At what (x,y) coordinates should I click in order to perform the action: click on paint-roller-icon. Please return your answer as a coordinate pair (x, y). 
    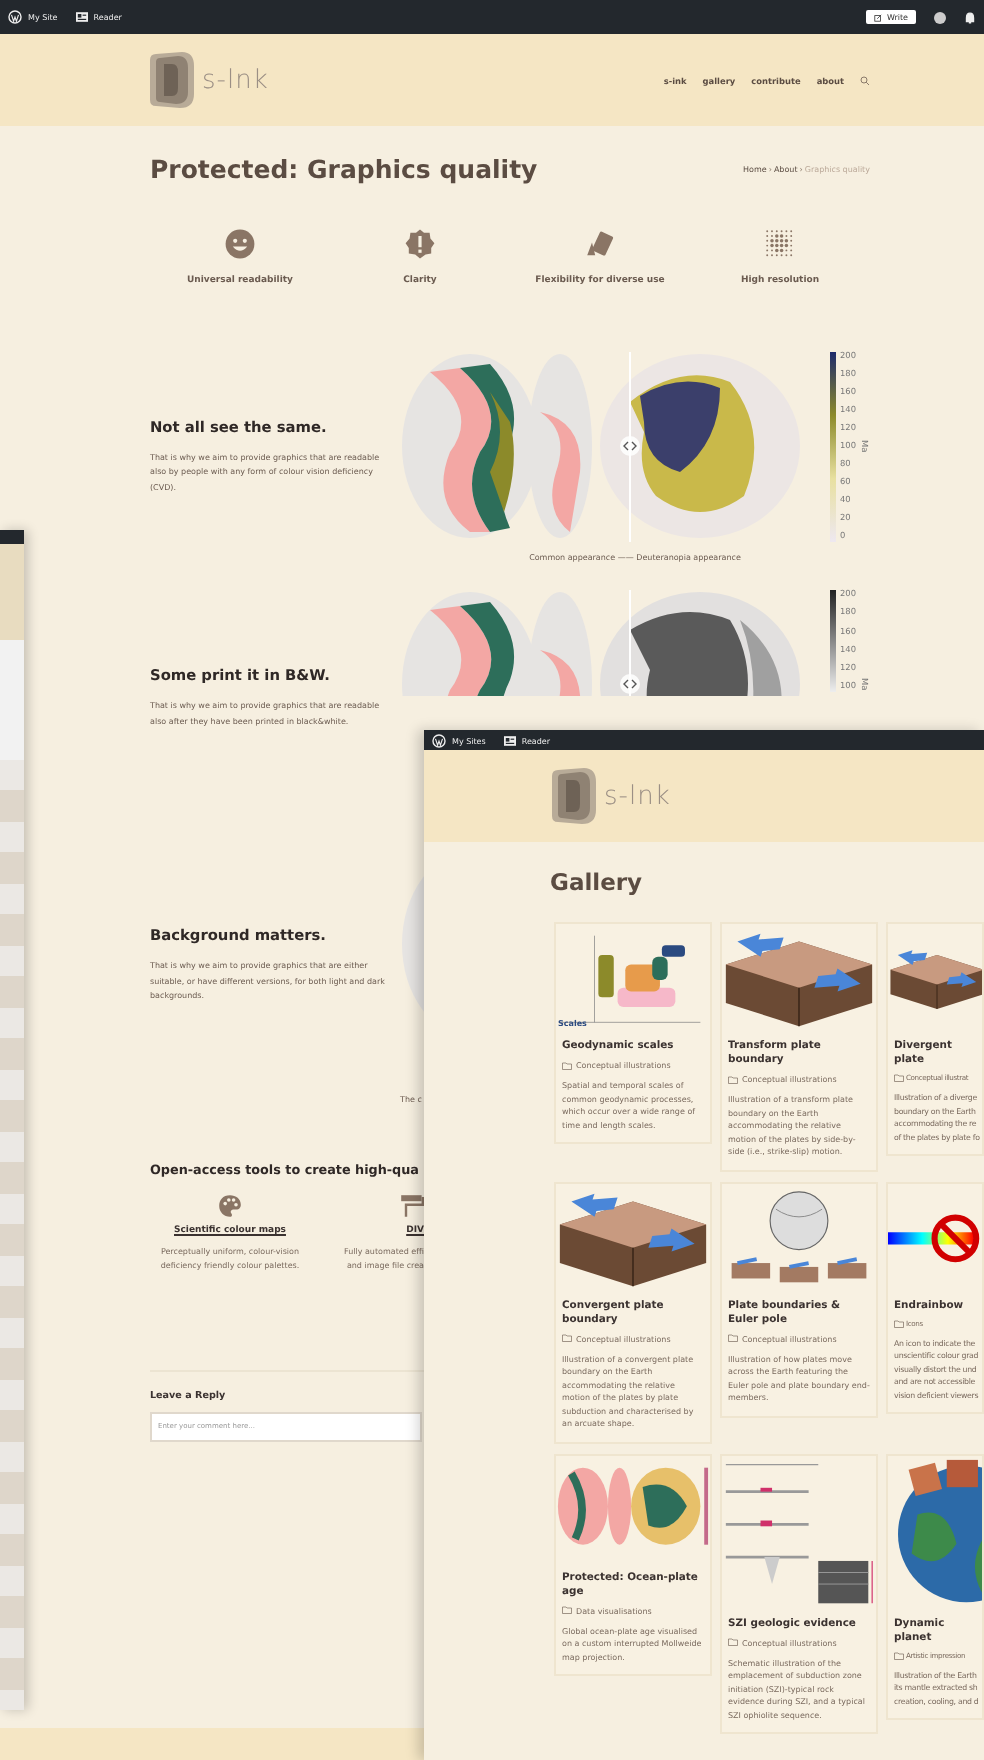
    Looking at the image, I should click on (412, 1206).